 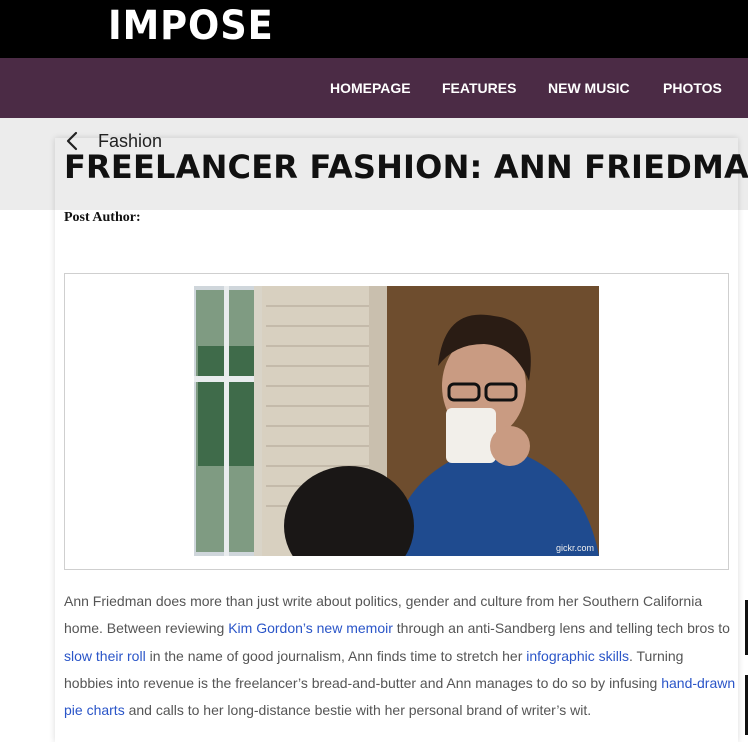 What do you see at coordinates (310, 628) in the screenshot?
I see `link-kim-gordon-memoir: Kim Gordon’s new memoir` at bounding box center [310, 628].